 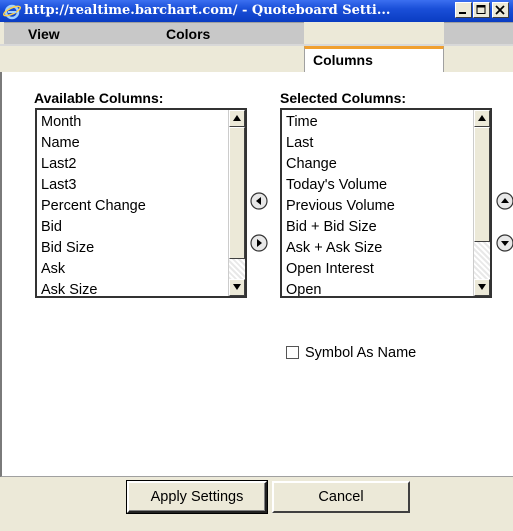 What do you see at coordinates (478, 33) in the screenshot?
I see `tab-bar-filler` at bounding box center [478, 33].